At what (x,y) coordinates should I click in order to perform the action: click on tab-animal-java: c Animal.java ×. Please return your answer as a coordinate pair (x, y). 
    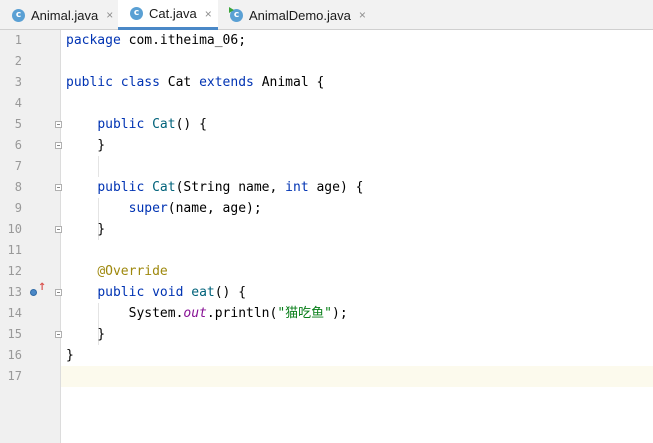
    Looking at the image, I should click on (59, 15).